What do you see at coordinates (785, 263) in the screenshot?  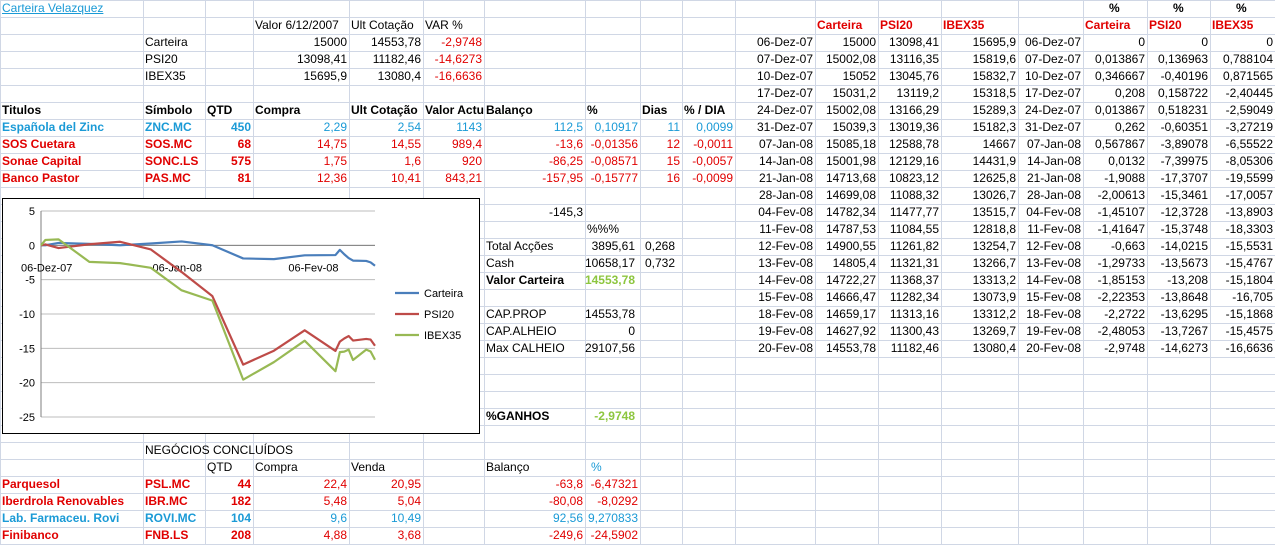 I see `history-date: 13-Fev-08` at bounding box center [785, 263].